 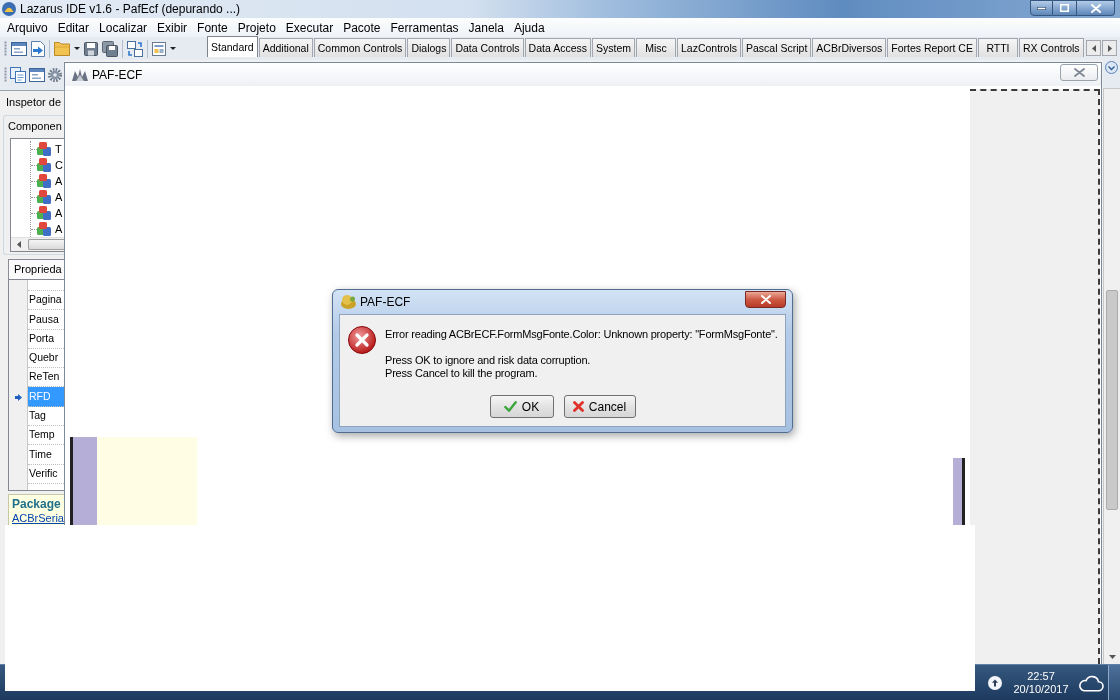 What do you see at coordinates (849, 47) in the screenshot?
I see `palette-tab: ACBrDiversos` at bounding box center [849, 47].